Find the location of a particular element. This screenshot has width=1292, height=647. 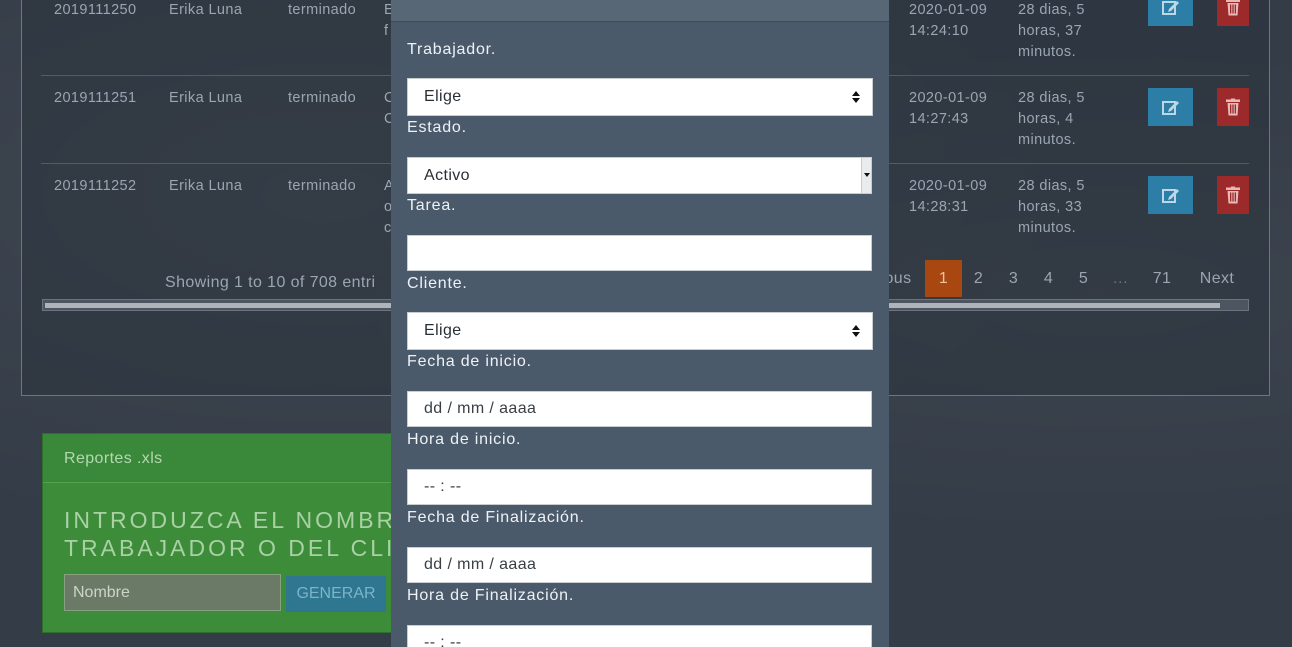

start-time-label: Hora de inicio. is located at coordinates (464, 439).